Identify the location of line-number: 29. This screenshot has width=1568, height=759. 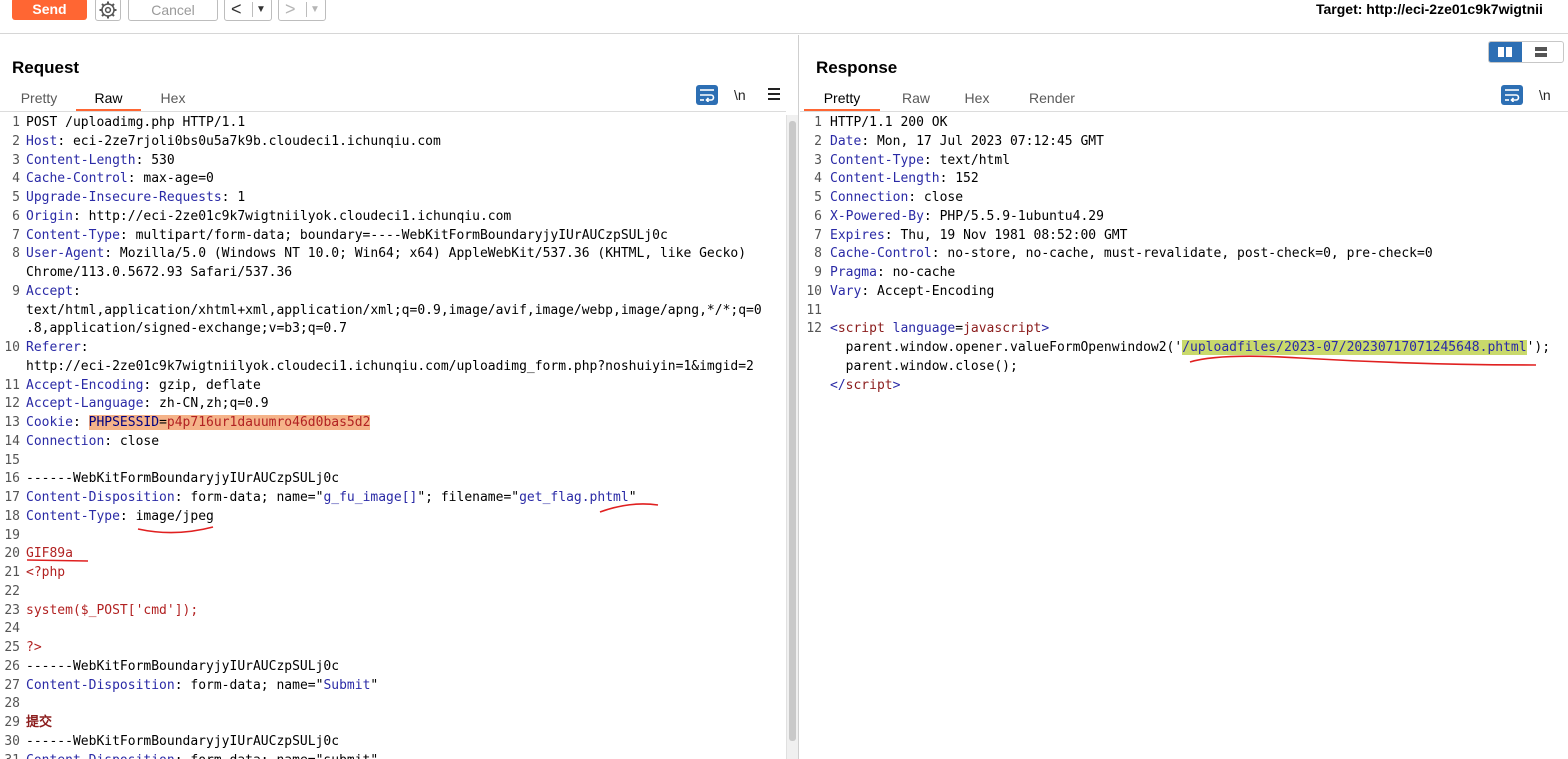
(12, 722).